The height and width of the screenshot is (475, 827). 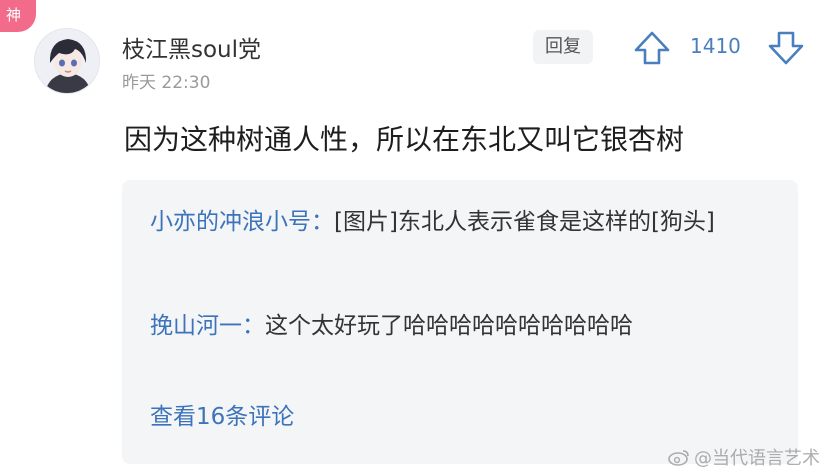 What do you see at coordinates (404, 139) in the screenshot?
I see `comment-body: 因为这种树通人性，所以在东北又叫它银杏树` at bounding box center [404, 139].